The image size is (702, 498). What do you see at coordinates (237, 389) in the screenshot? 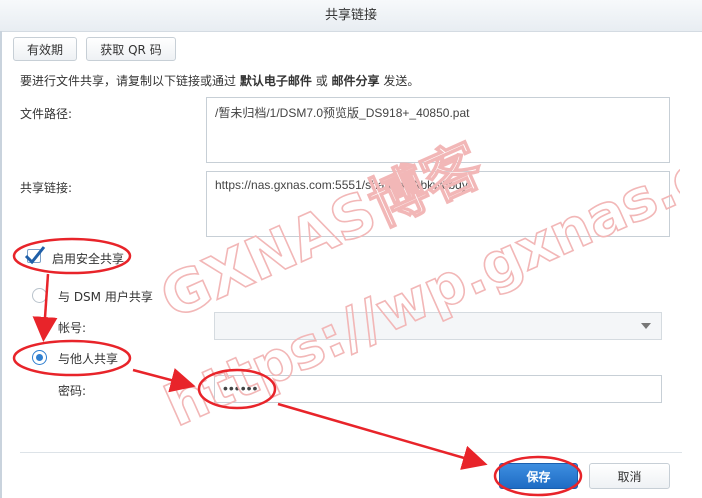
I see `annotation-ellipse-password` at bounding box center [237, 389].